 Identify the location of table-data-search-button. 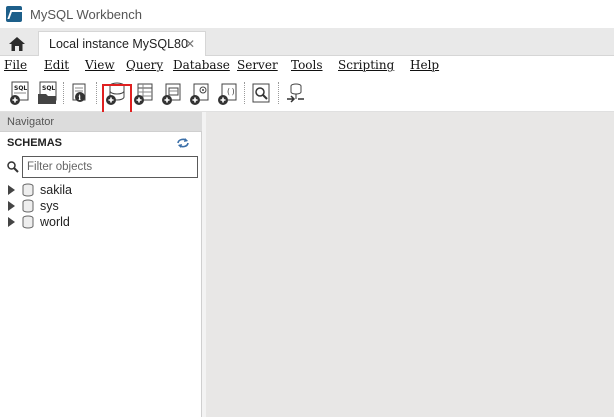
(262, 93).